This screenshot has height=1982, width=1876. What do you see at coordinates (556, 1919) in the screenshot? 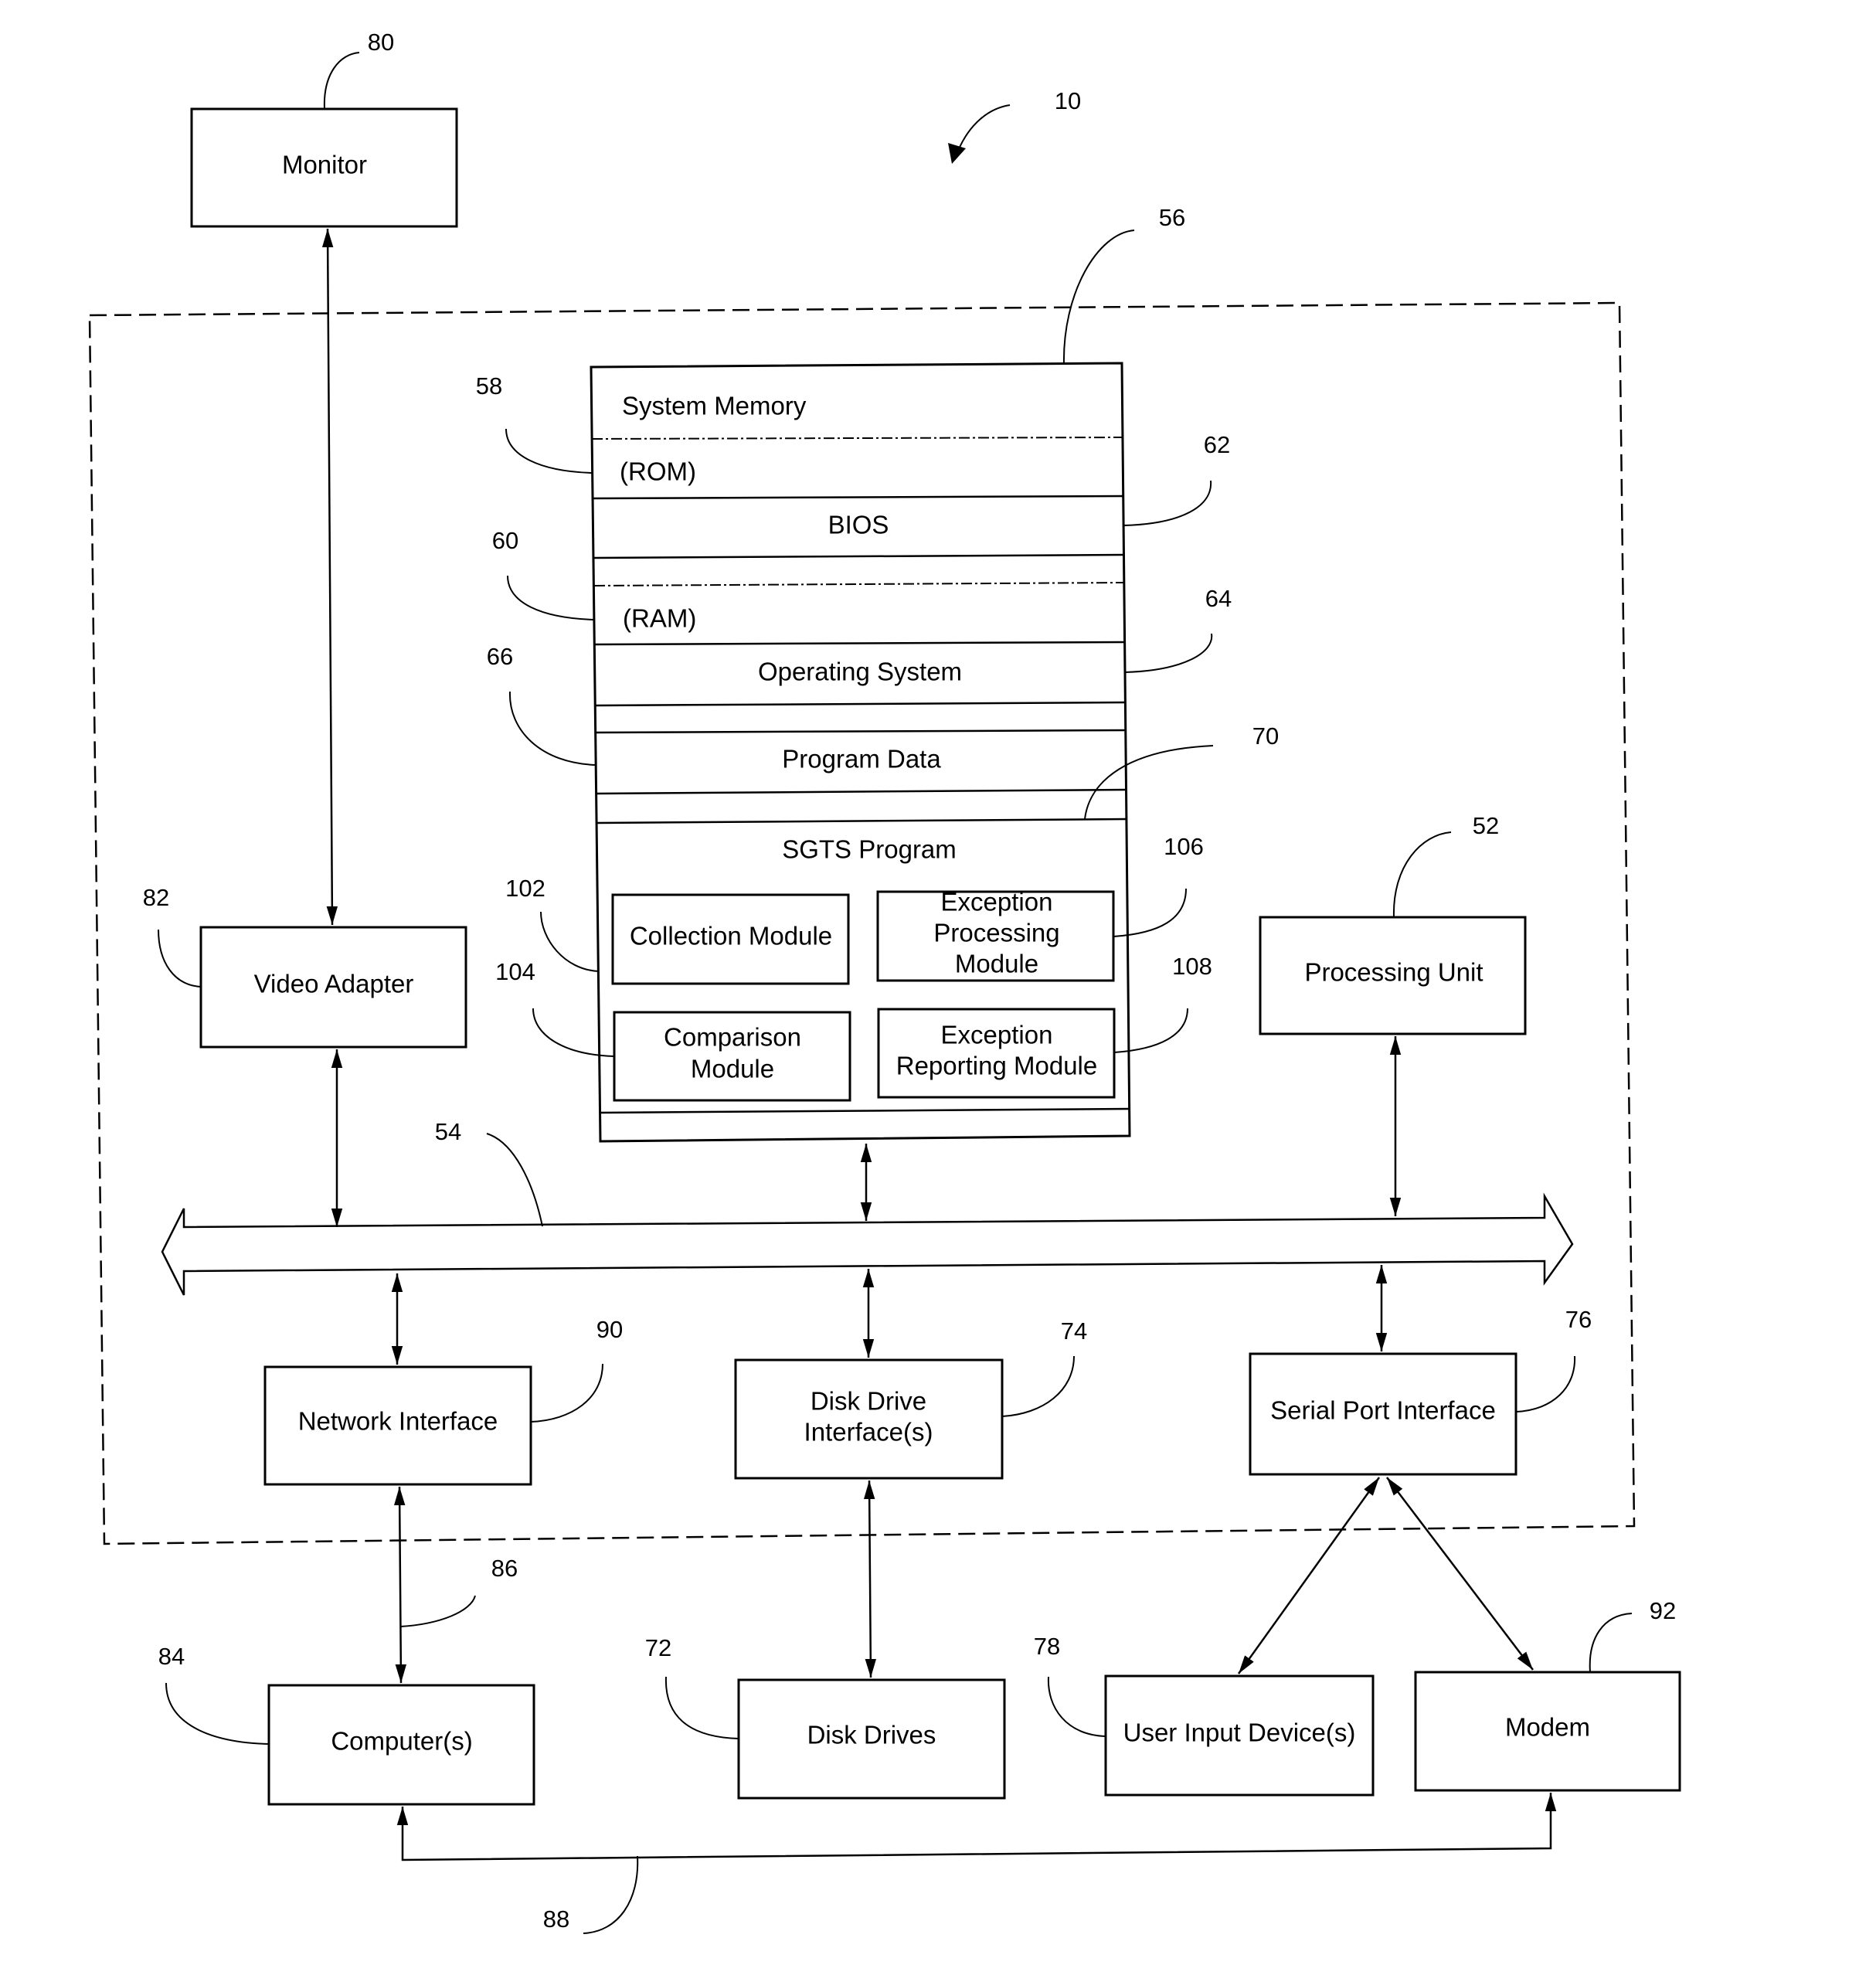
I see `modem-link-ref: 88` at bounding box center [556, 1919].